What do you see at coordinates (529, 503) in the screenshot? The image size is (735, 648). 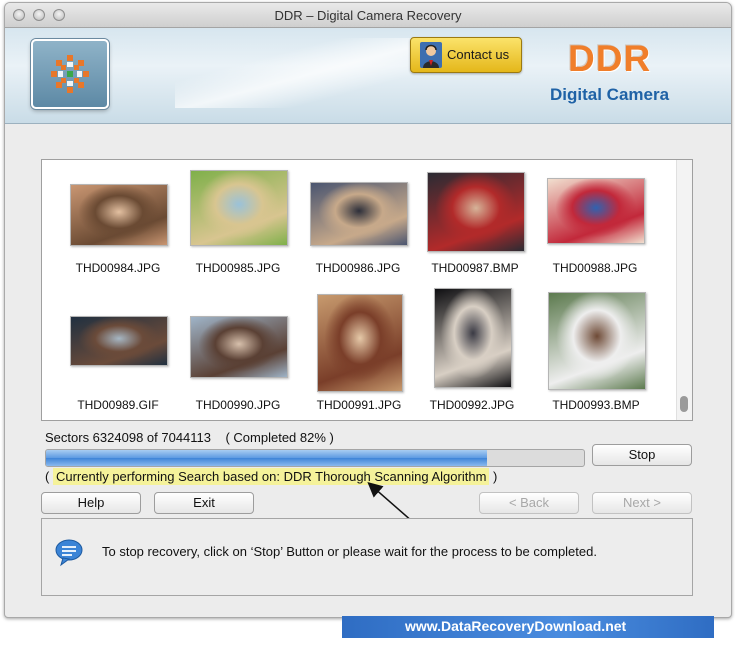 I see `back-button: < Back` at bounding box center [529, 503].